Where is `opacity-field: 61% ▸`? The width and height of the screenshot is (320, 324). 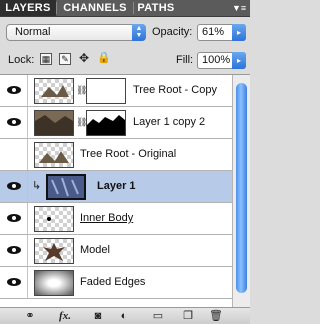 opacity-field: 61% ▸ is located at coordinates (221, 32).